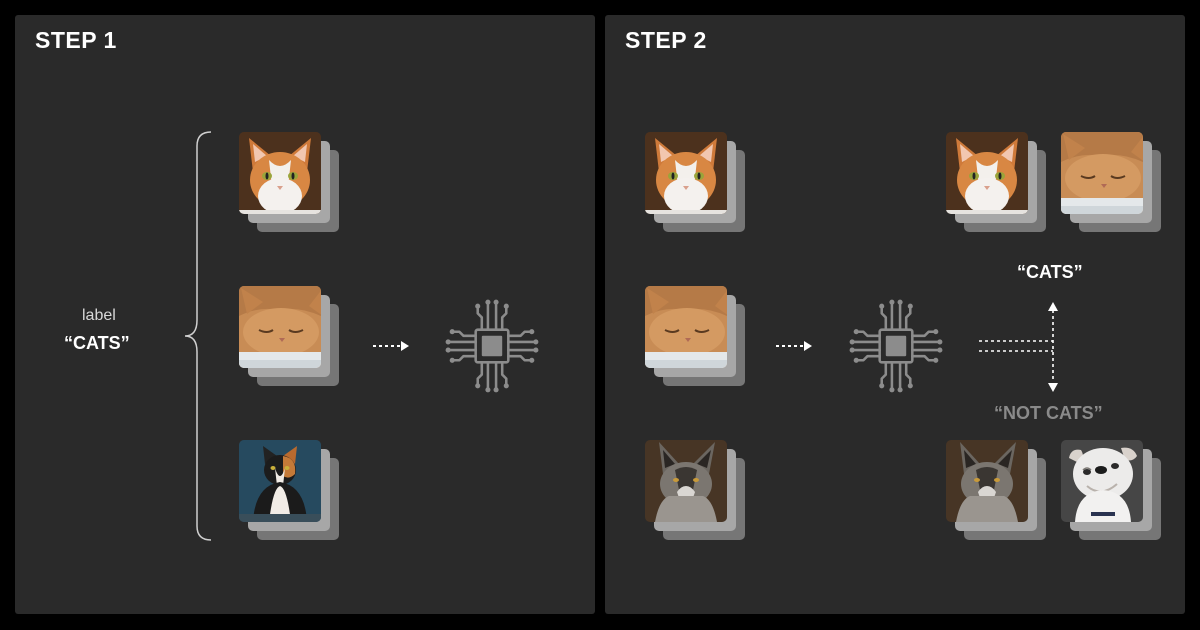 The width and height of the screenshot is (1200, 630). I want to click on calico-cat-photo, so click(280, 481).